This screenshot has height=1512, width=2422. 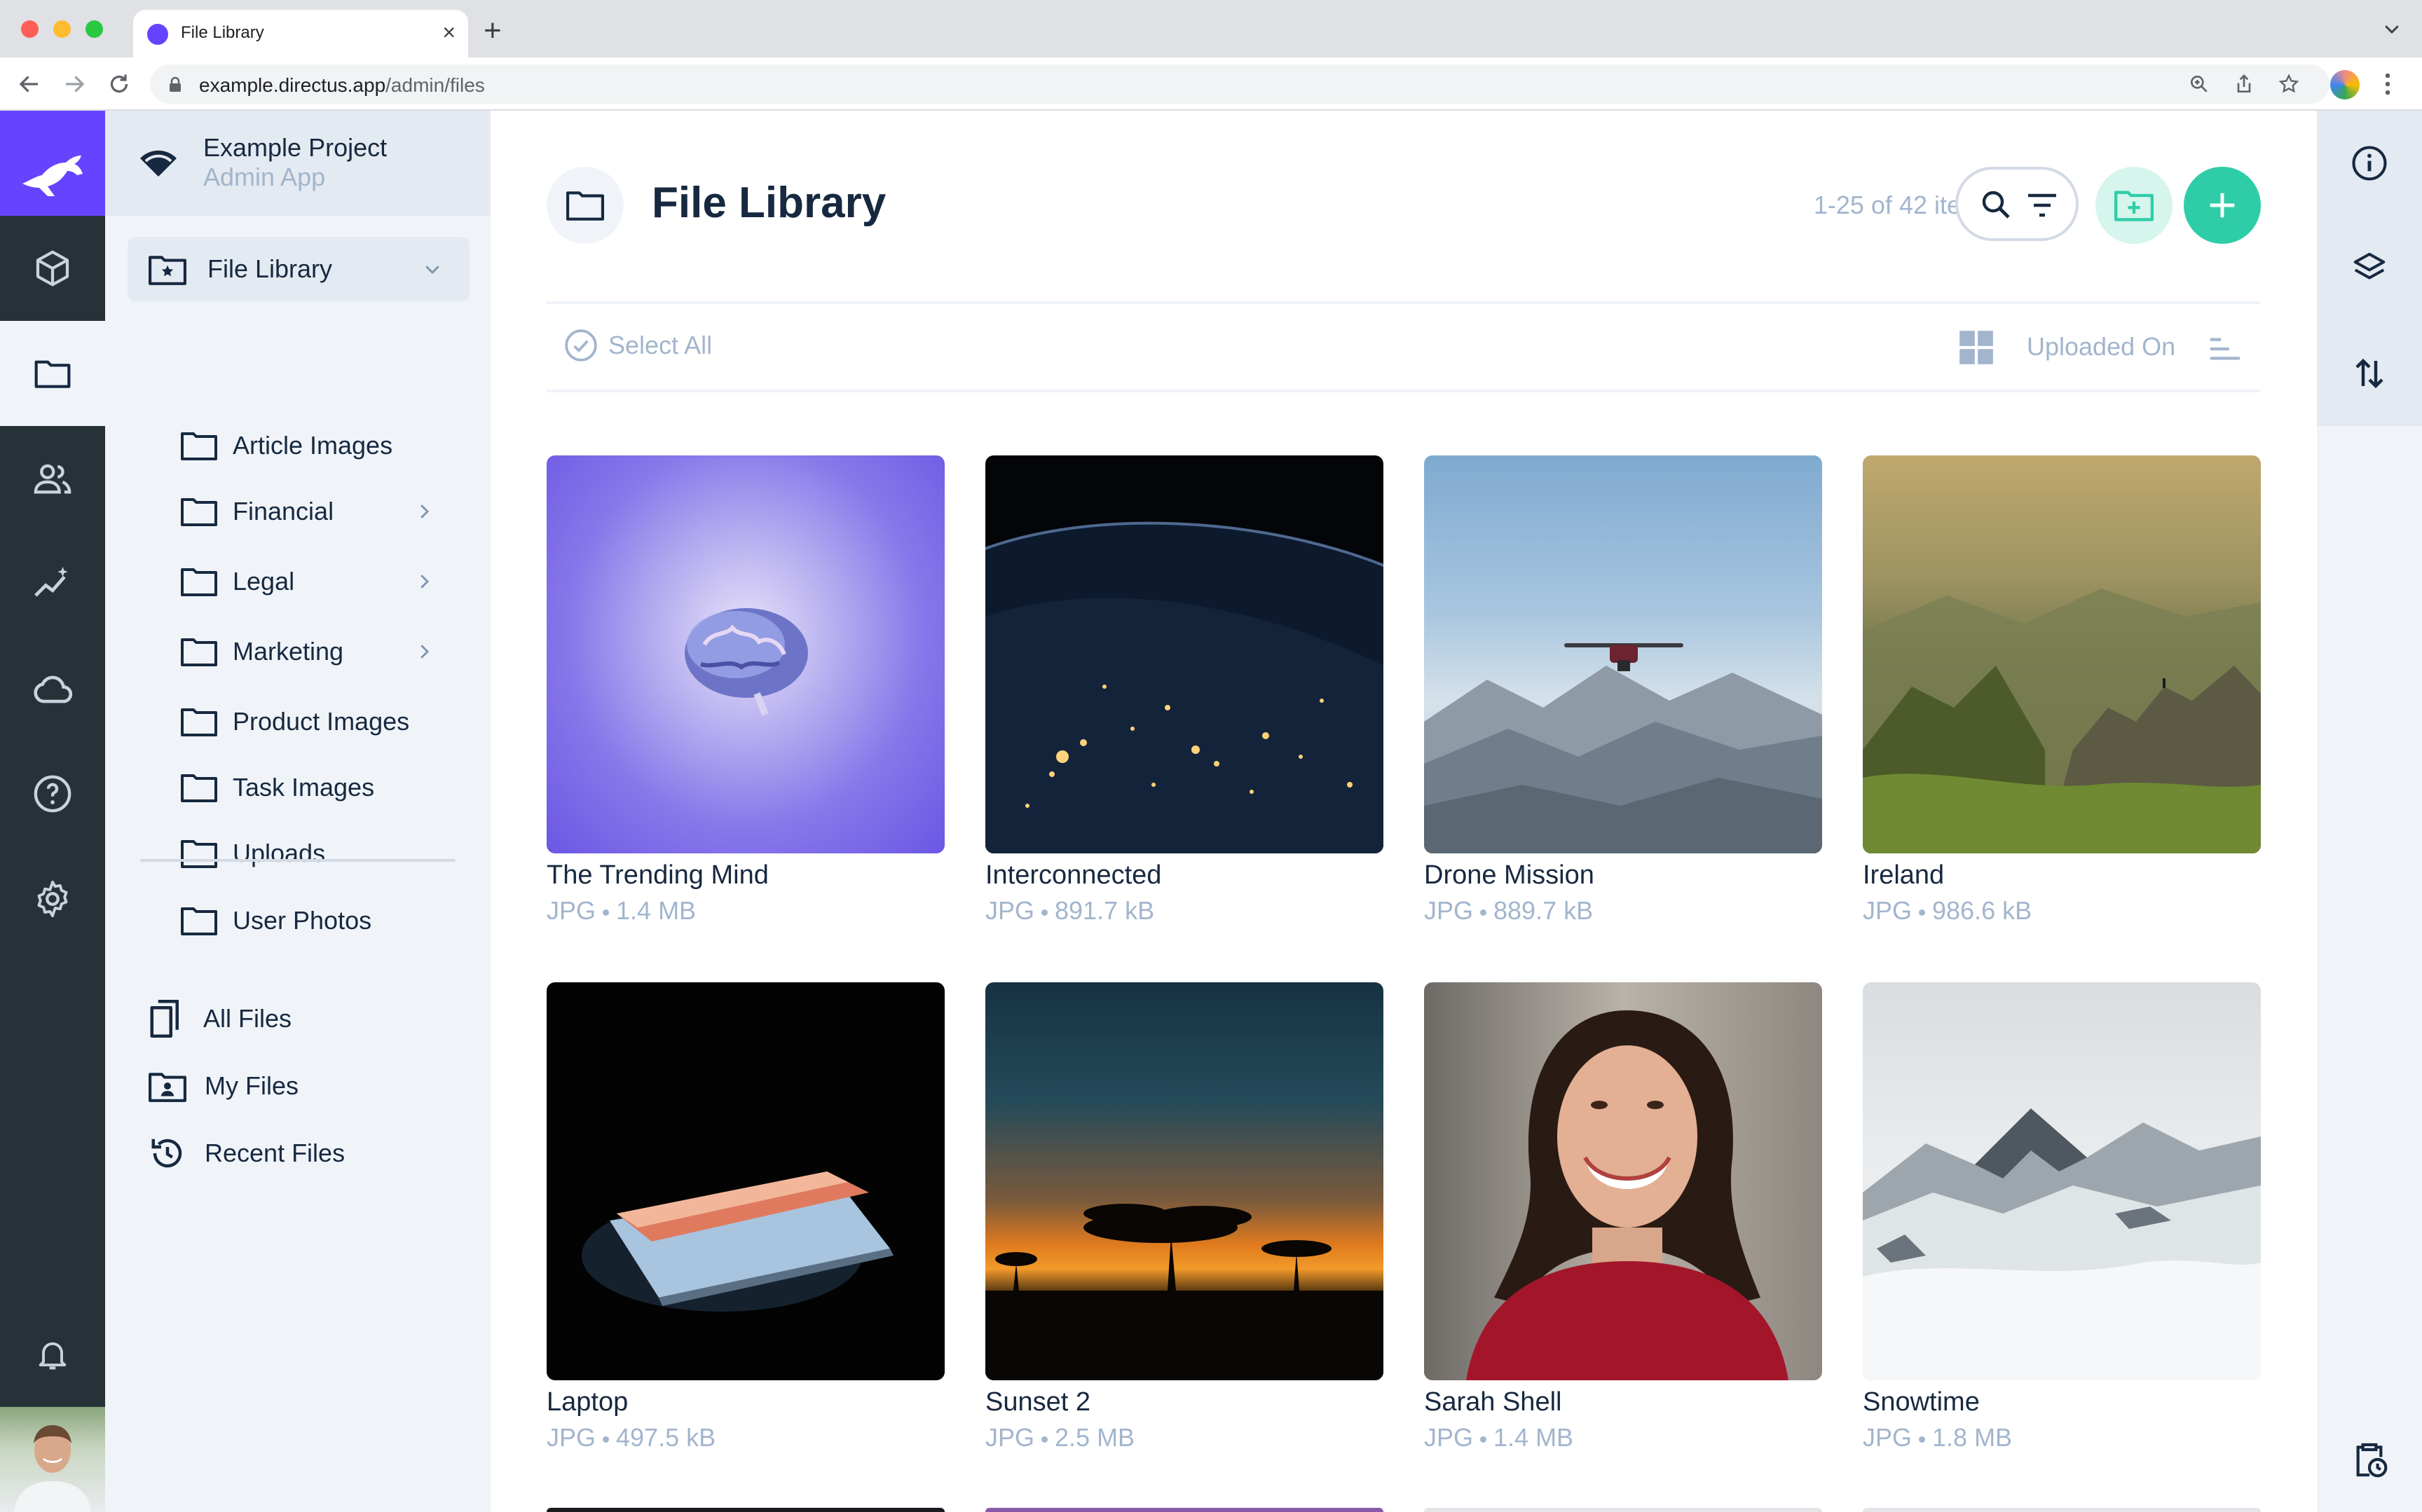 What do you see at coordinates (325, 921) in the screenshot?
I see `nav-item-user-photos: User Photos` at bounding box center [325, 921].